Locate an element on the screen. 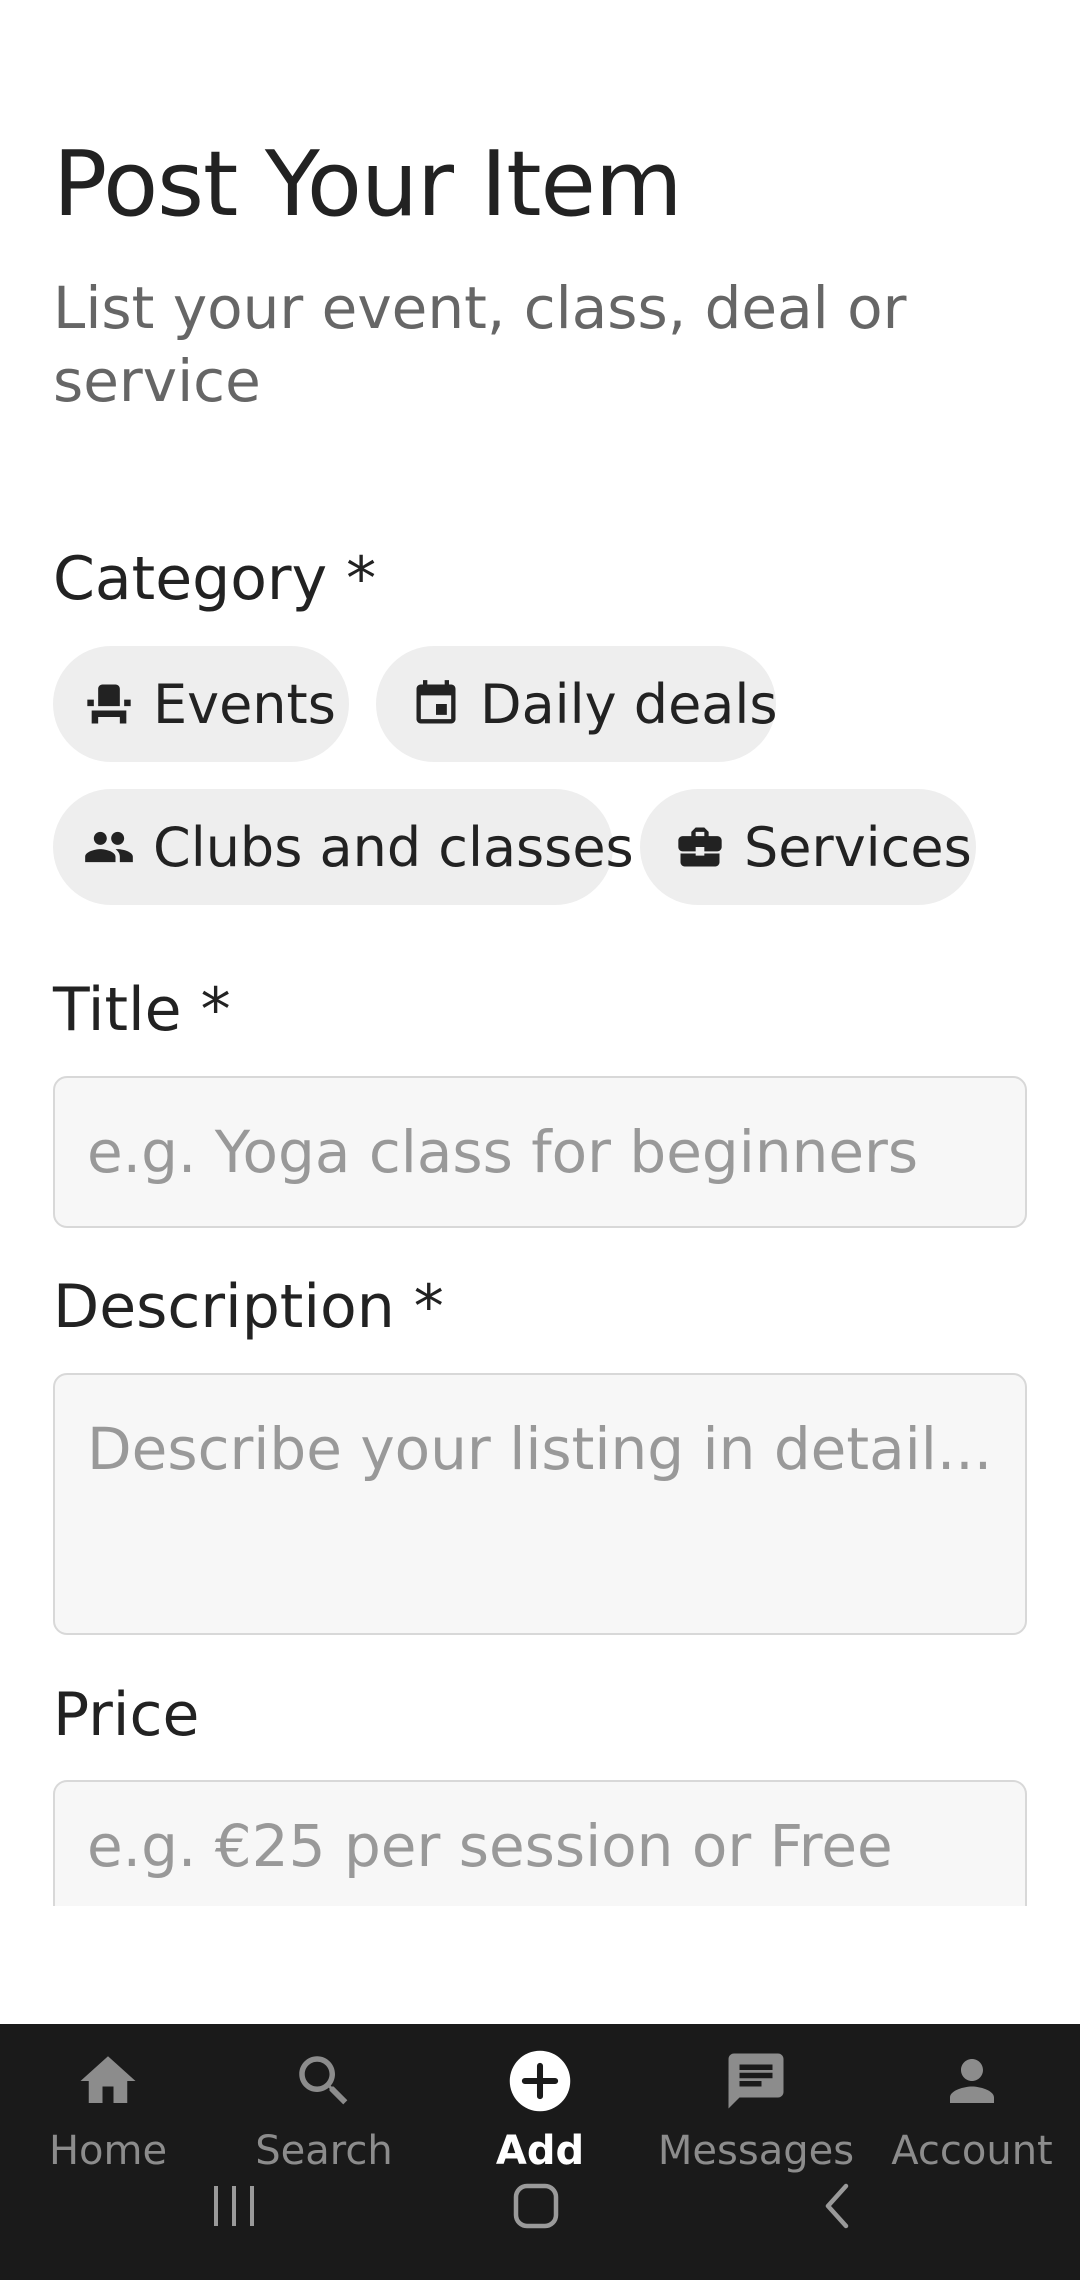 The height and width of the screenshot is (2280, 1080). category-chip-services: Services is located at coordinates (808, 847).